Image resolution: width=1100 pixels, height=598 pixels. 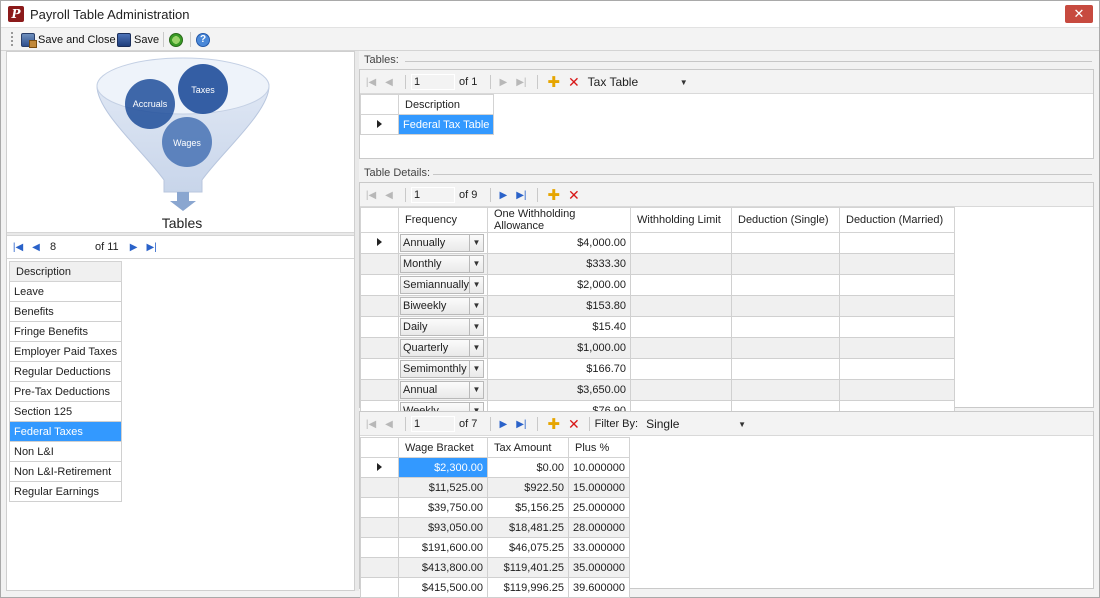 I want to click on table-row: $191,600.00 $46,075.25 33.000000, so click(x=495, y=547).